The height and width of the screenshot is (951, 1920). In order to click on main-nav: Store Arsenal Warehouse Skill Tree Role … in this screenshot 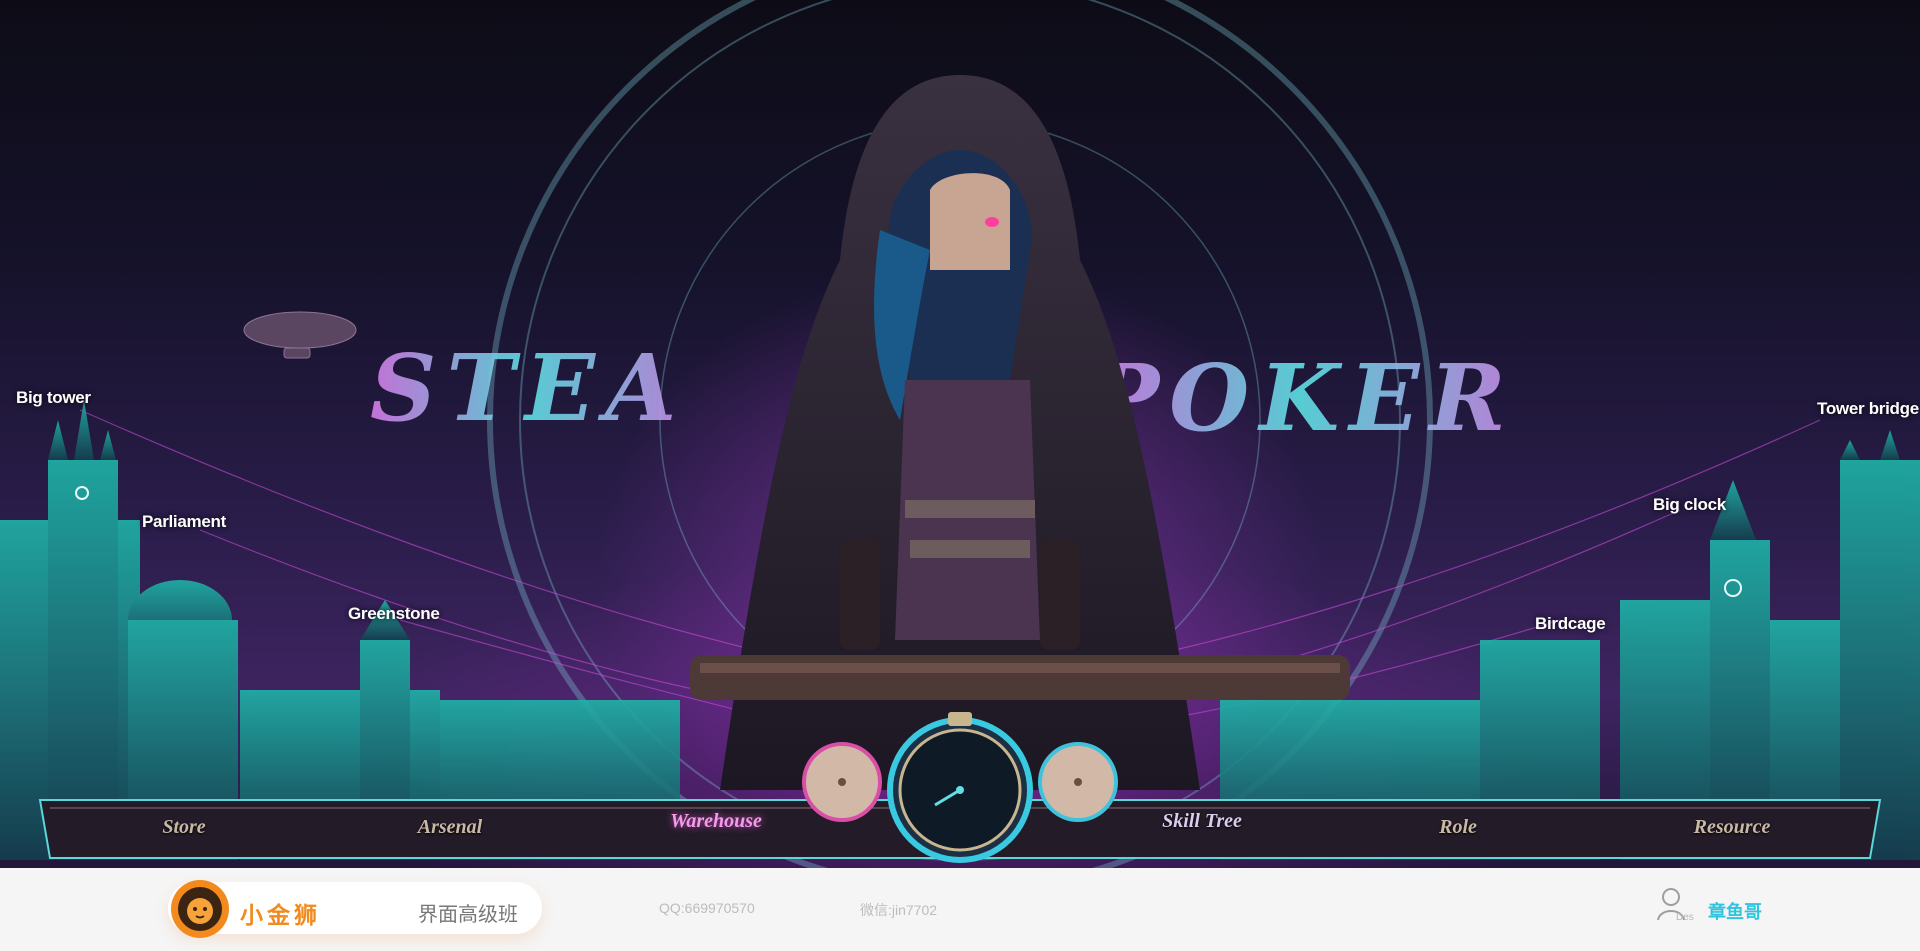, I will do `click(955, 827)`.